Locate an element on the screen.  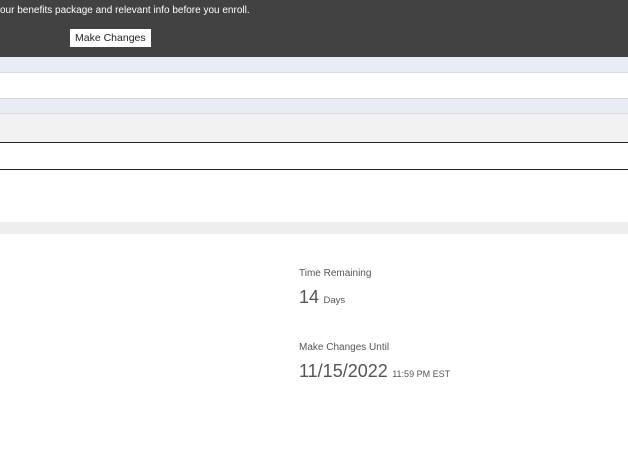
time-remaining-section: Time Remaining 14 Days is located at coordinates (335, 288).